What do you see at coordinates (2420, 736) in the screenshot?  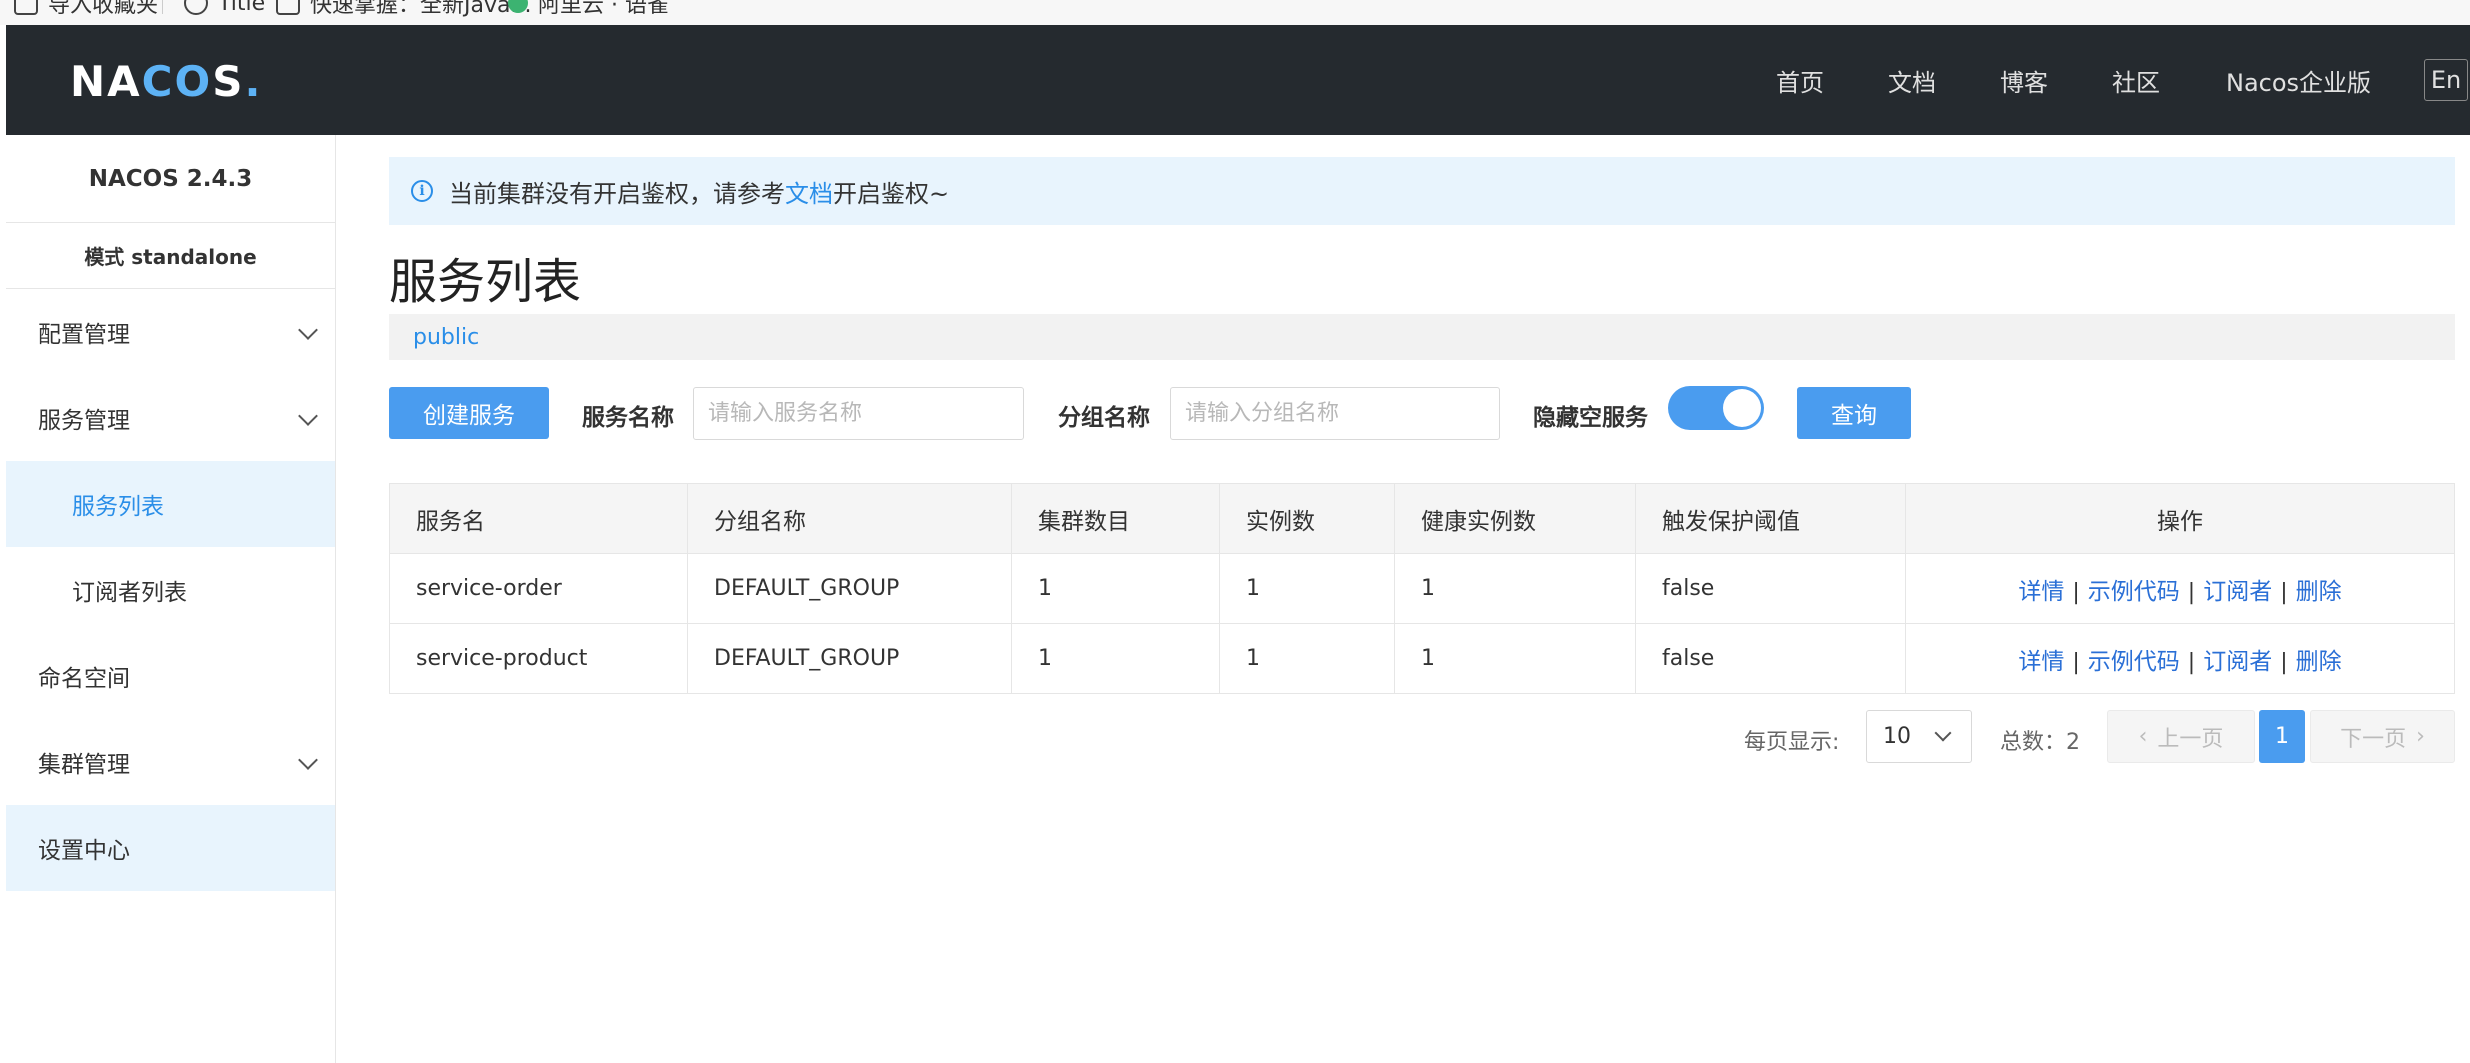 I see `chevron-right-icon: ›` at bounding box center [2420, 736].